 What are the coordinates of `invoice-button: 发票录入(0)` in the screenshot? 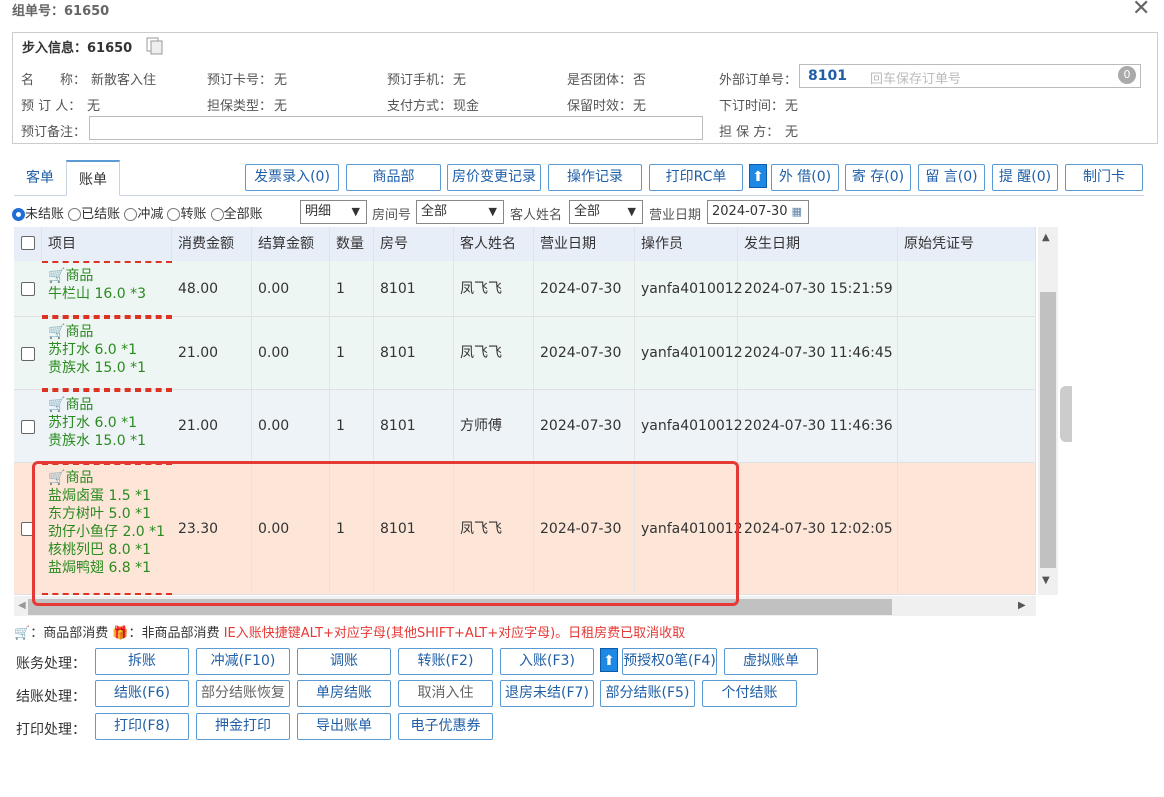 It's located at (292, 177).